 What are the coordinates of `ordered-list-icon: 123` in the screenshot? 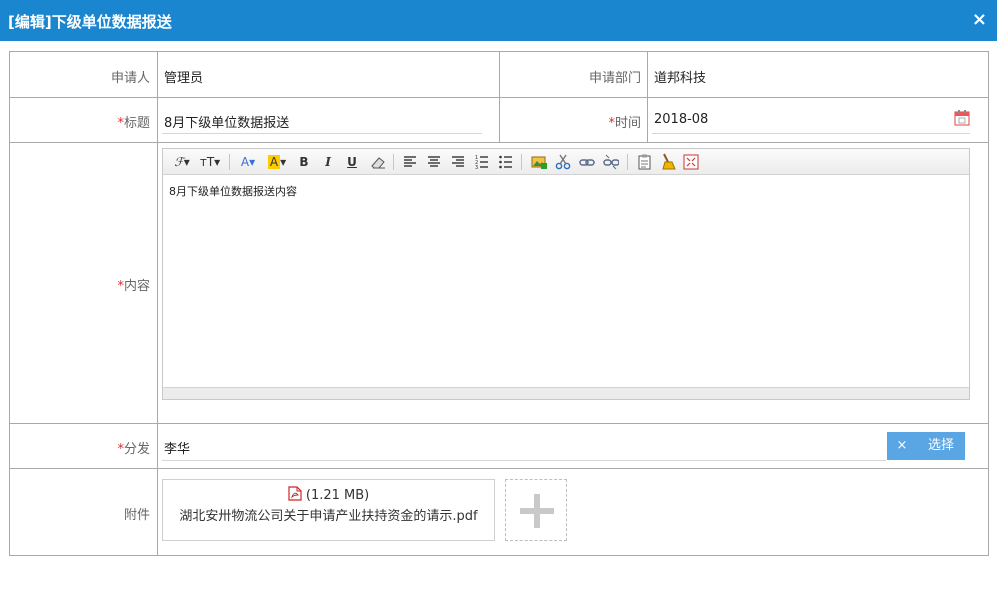 It's located at (482, 162).